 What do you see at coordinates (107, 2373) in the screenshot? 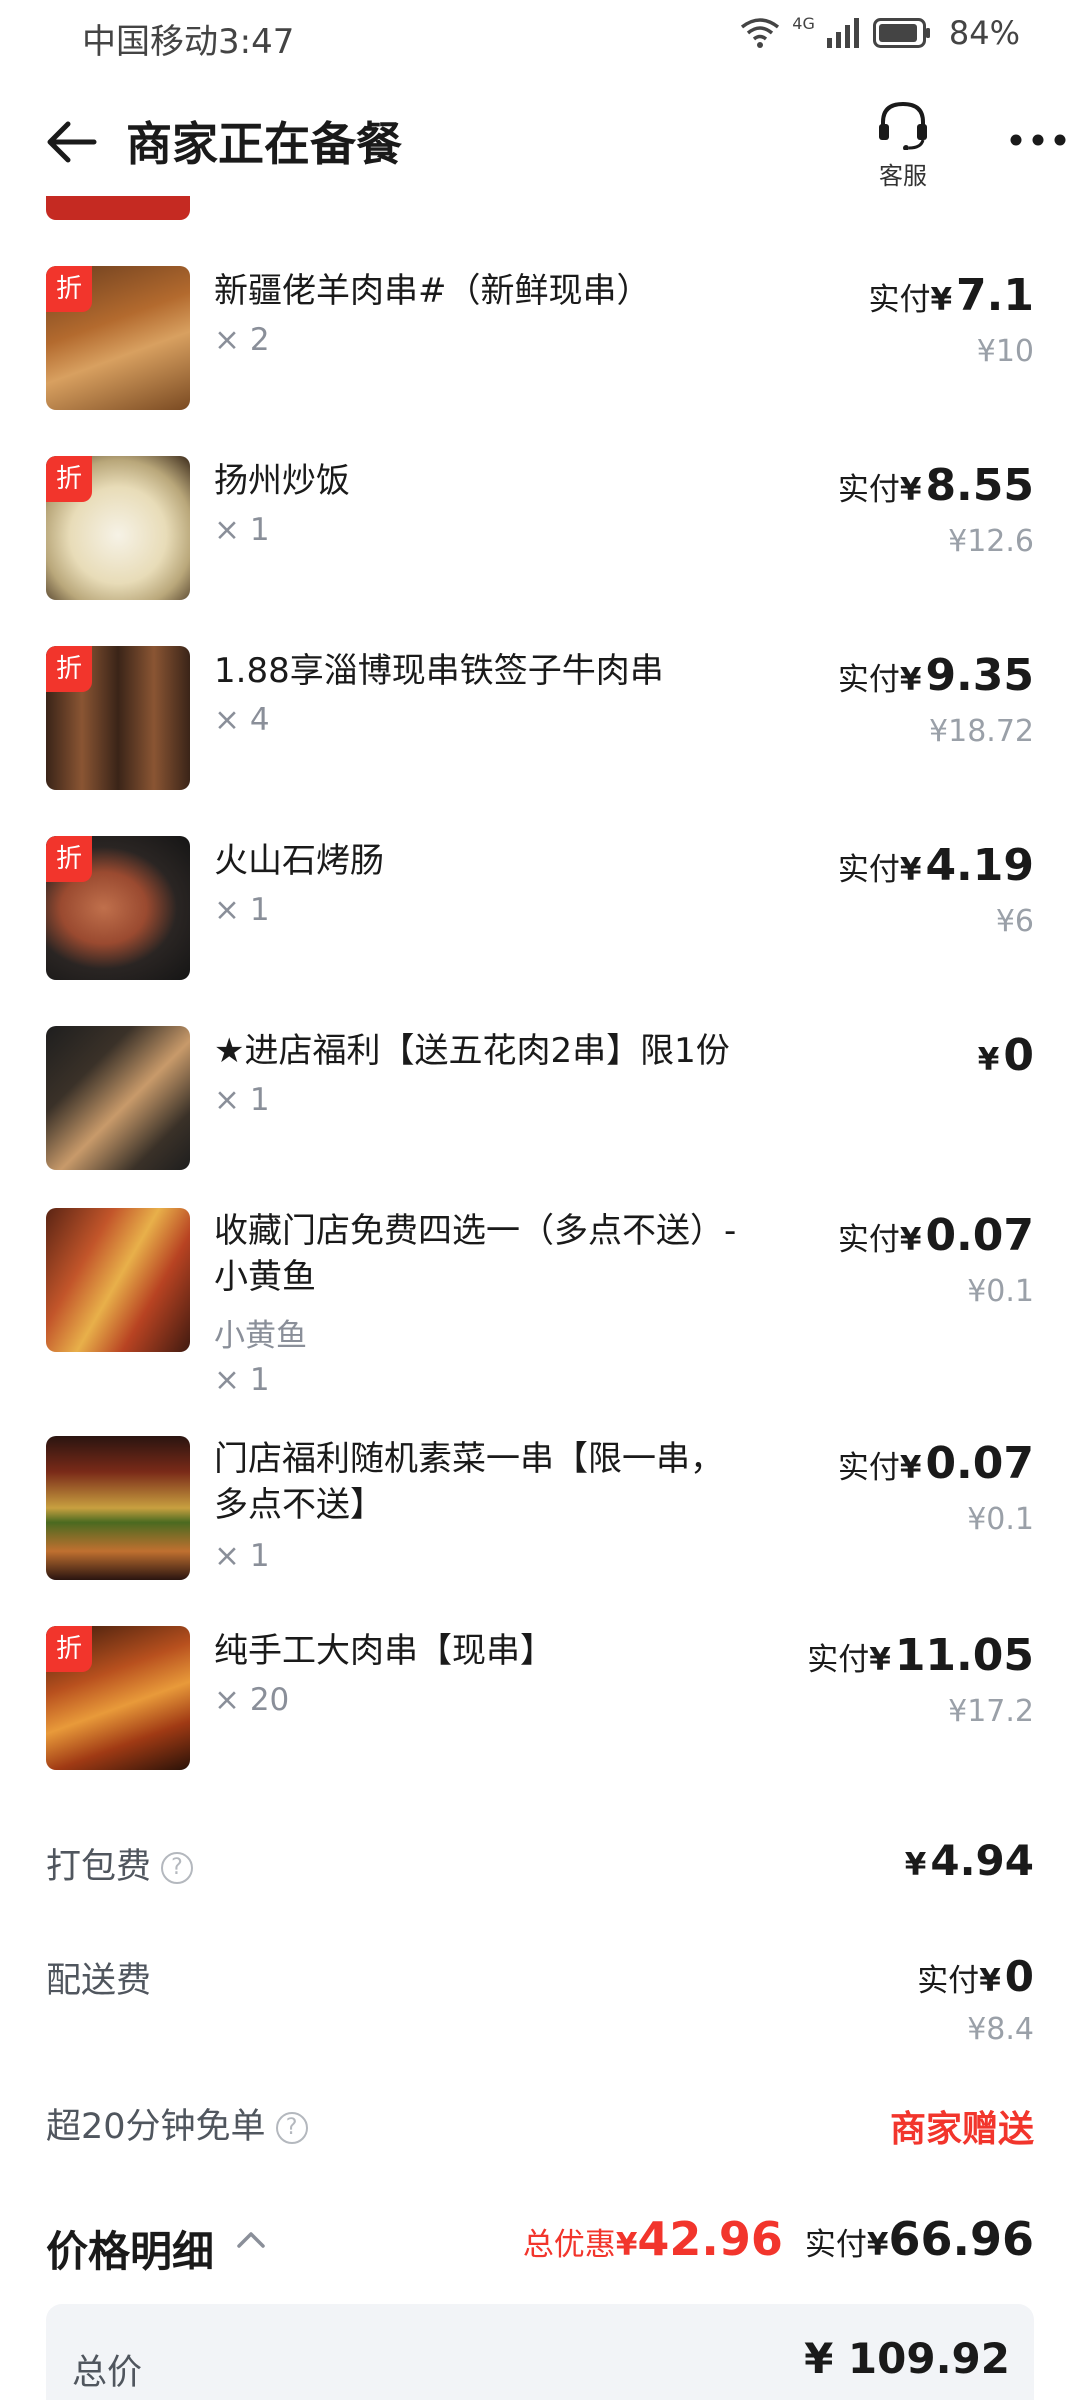
I see `total-price-label: 总价` at bounding box center [107, 2373].